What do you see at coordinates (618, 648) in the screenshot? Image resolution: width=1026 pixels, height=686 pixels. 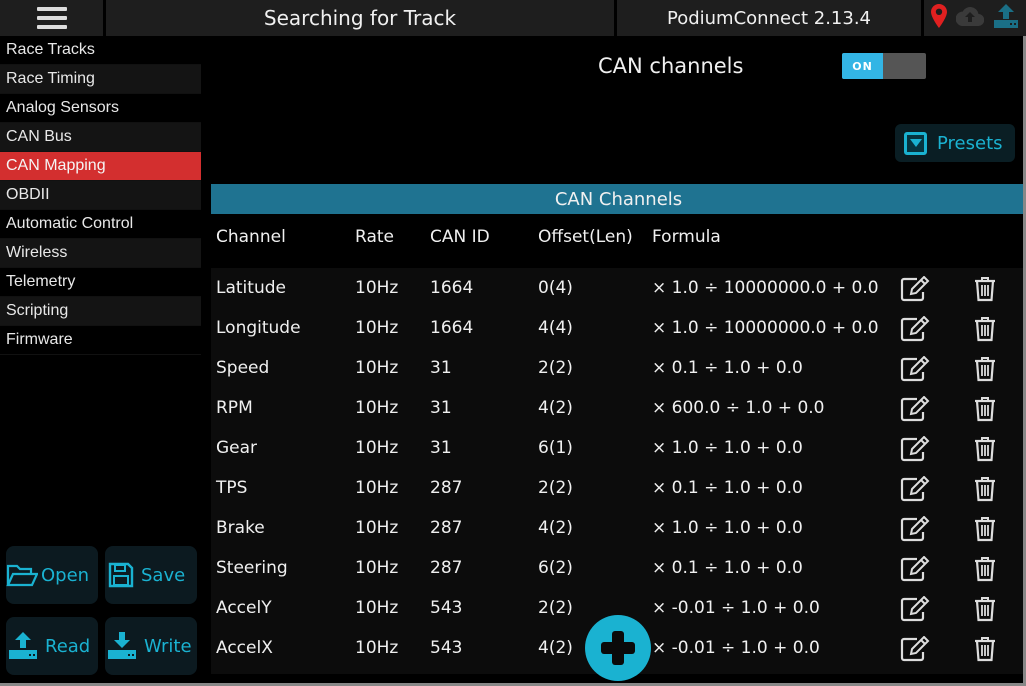 I see `add-channel-button` at bounding box center [618, 648].